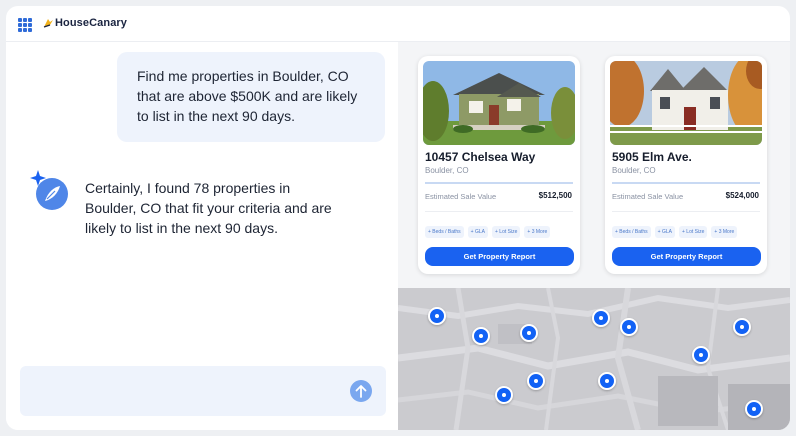 The image size is (796, 436). Describe the element at coordinates (555, 195) in the screenshot. I see `estimate-value: $512,500` at that location.